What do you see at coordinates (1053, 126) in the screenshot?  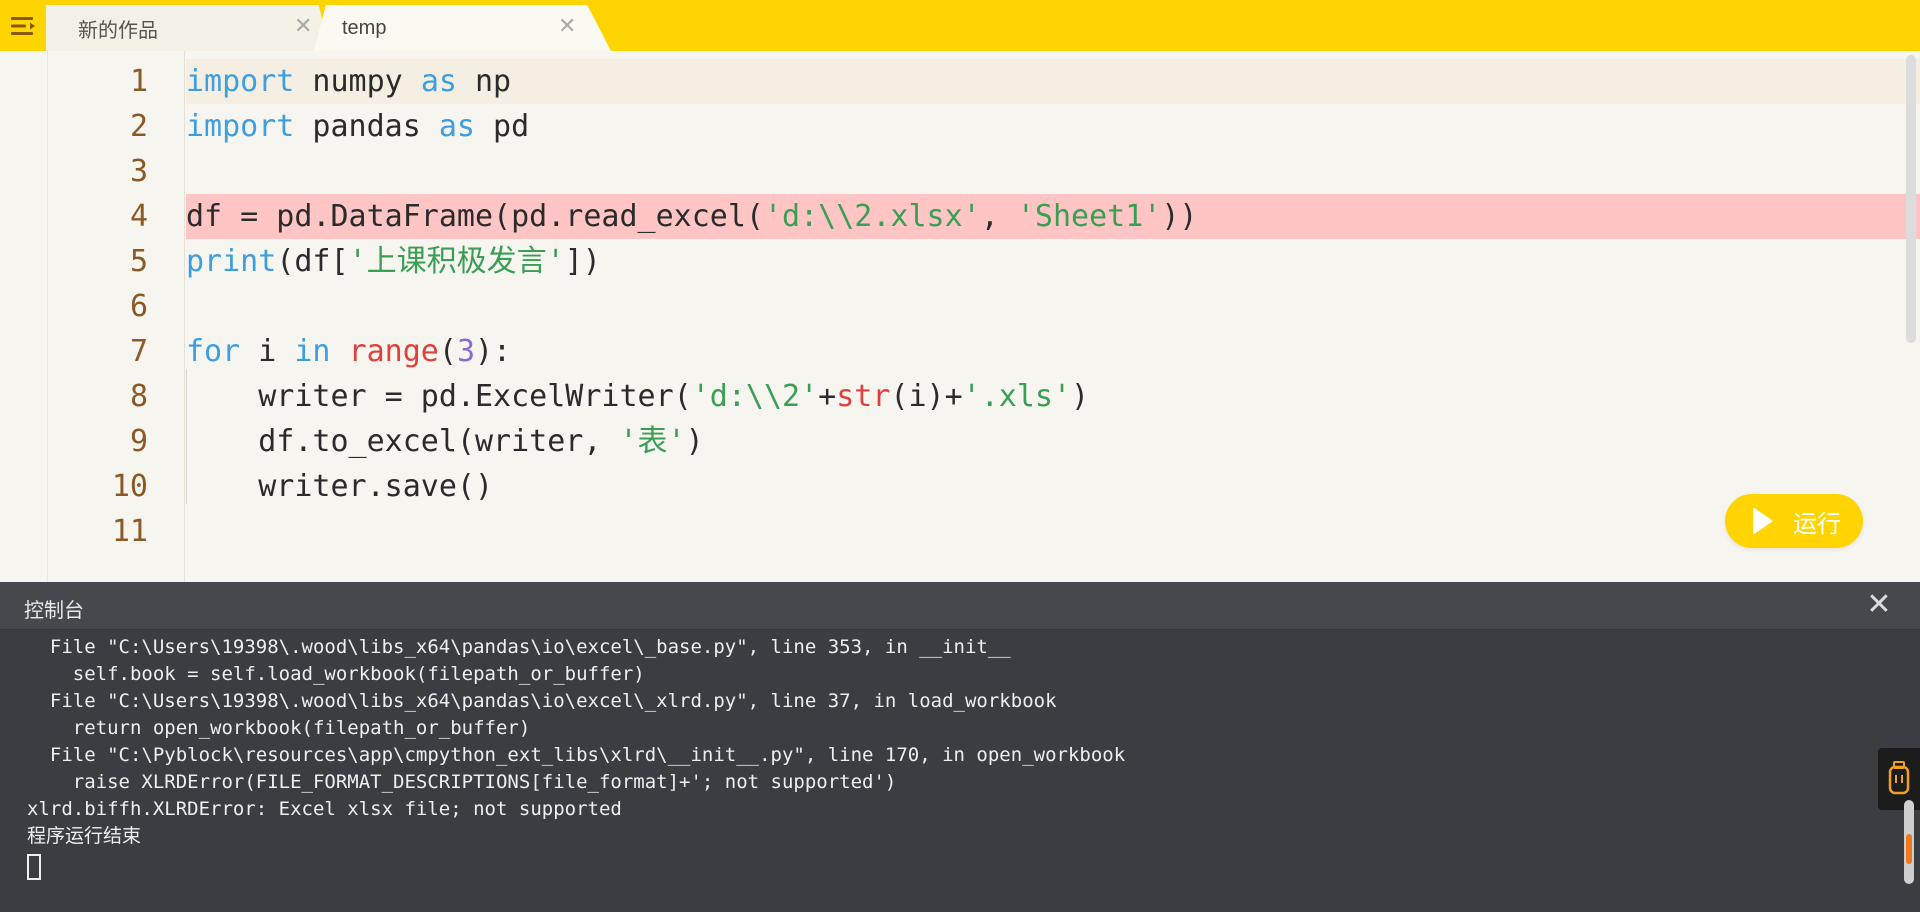 I see `code-line: import pandas as pd` at bounding box center [1053, 126].